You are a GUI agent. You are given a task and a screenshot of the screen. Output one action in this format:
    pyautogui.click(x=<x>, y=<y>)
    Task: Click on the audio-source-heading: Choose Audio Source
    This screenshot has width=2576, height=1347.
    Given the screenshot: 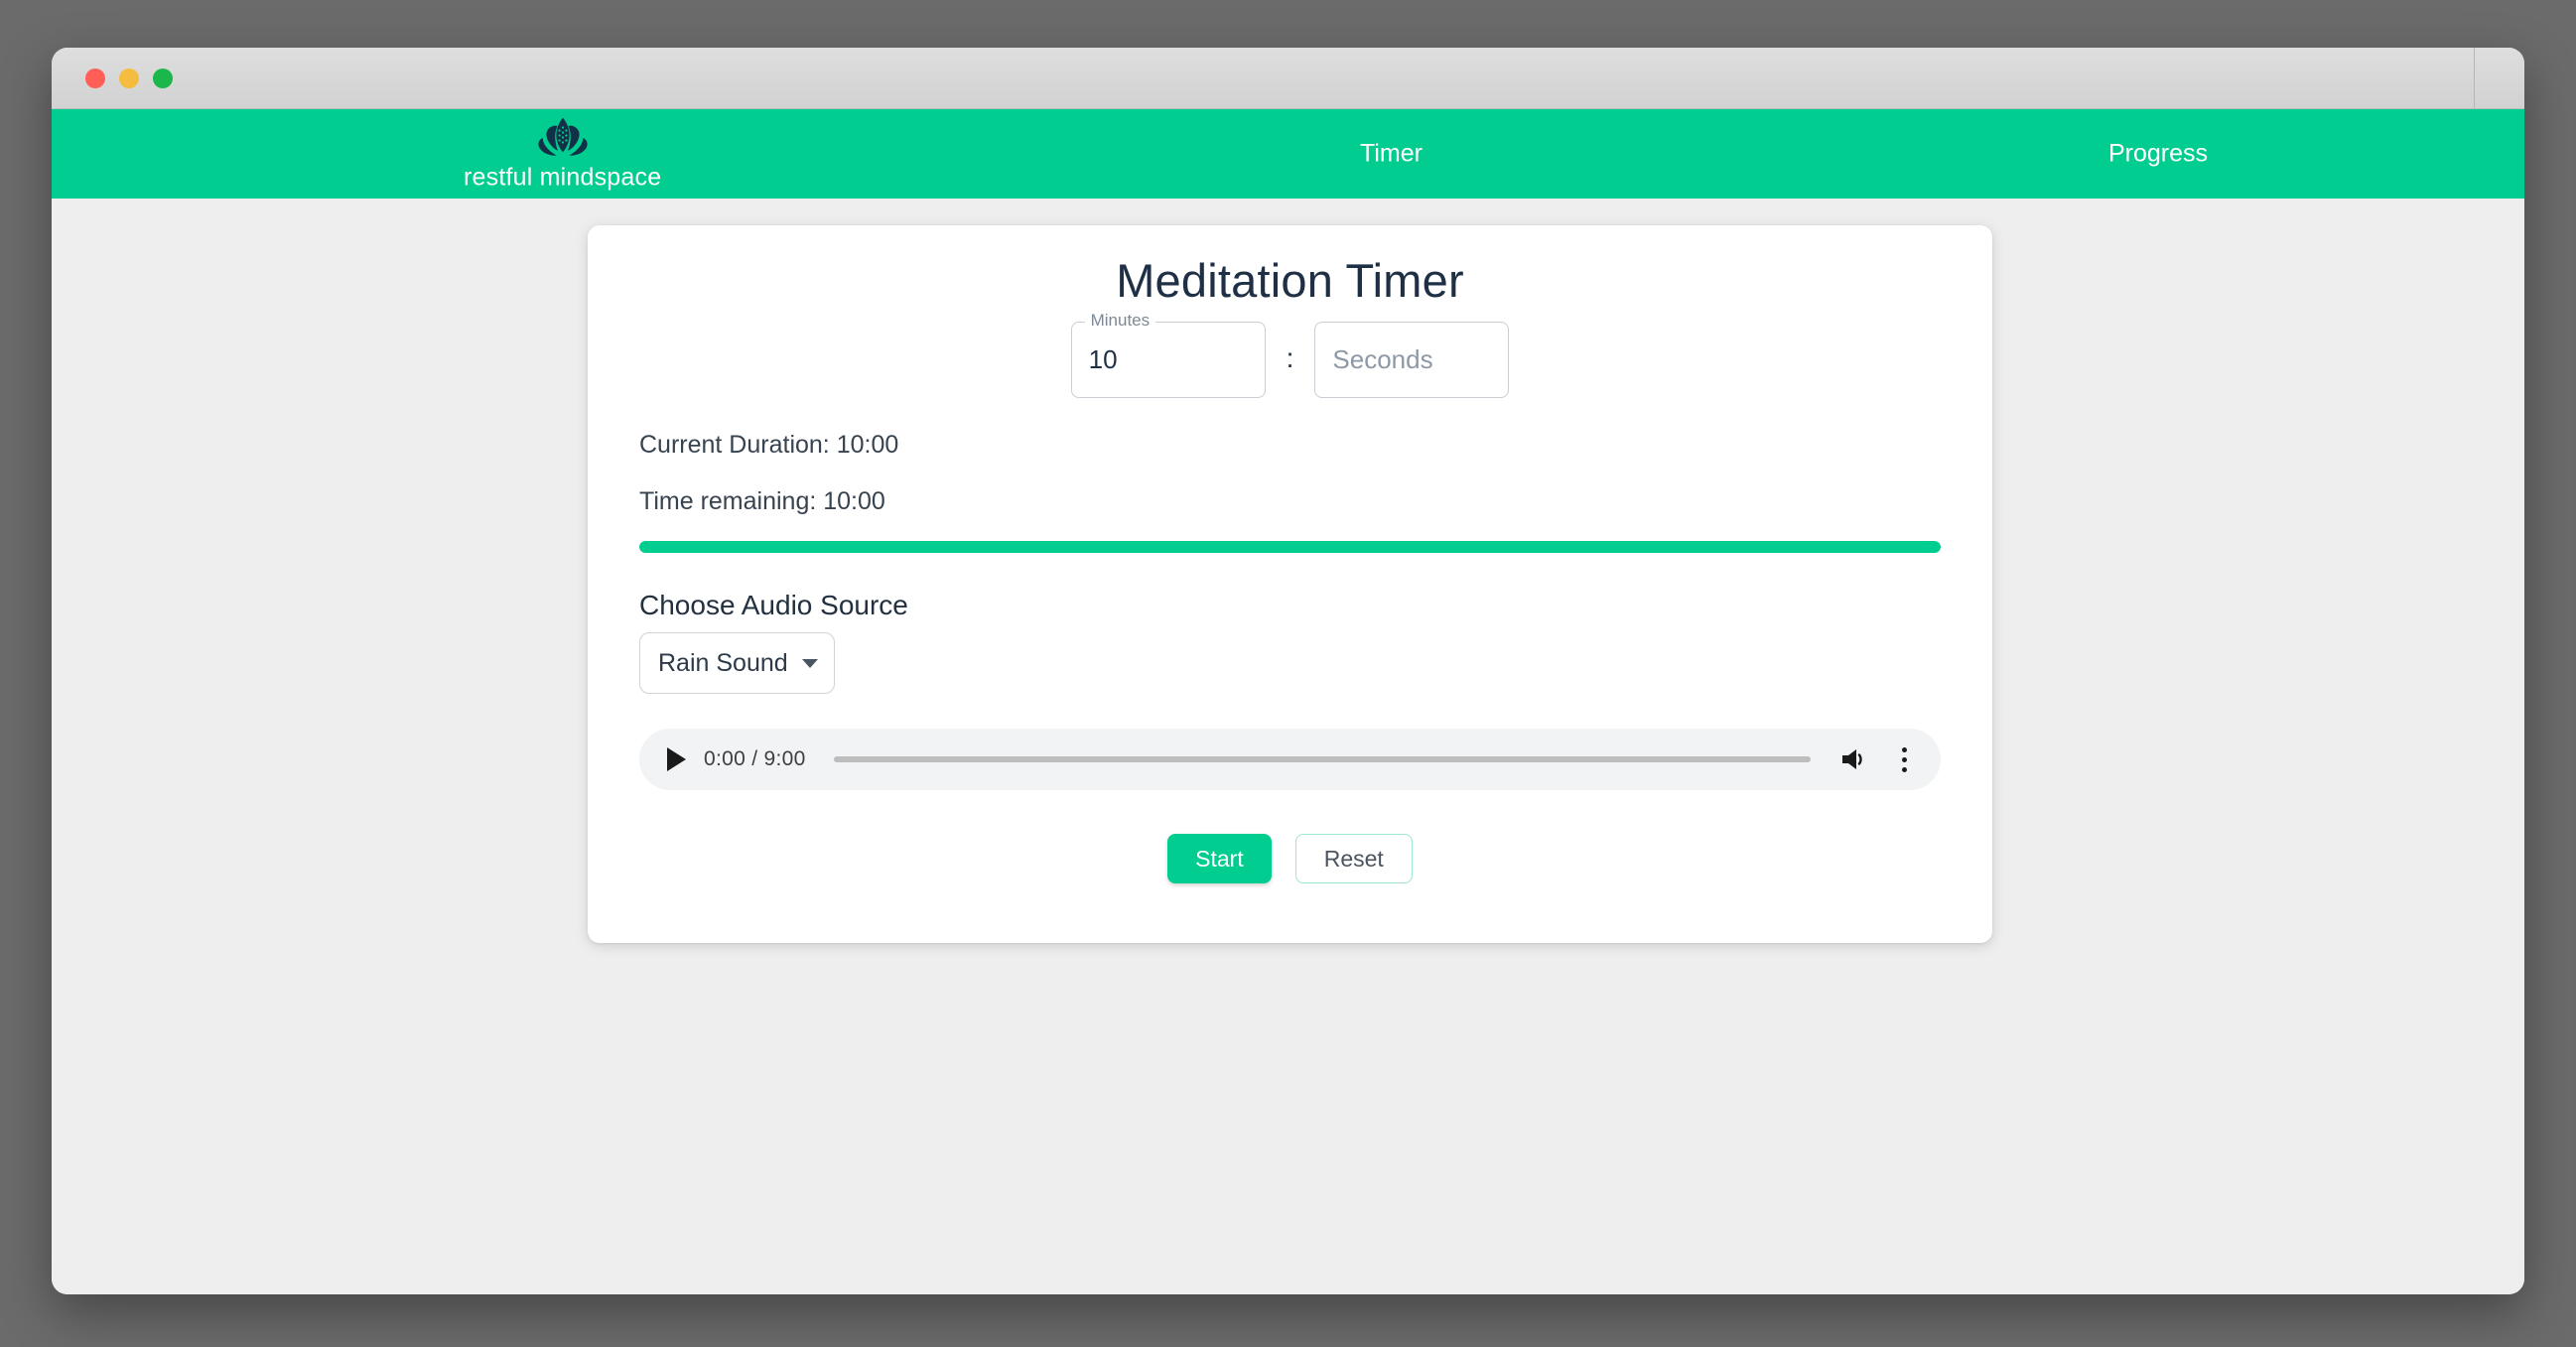 What is the action you would take?
    pyautogui.click(x=773, y=605)
    